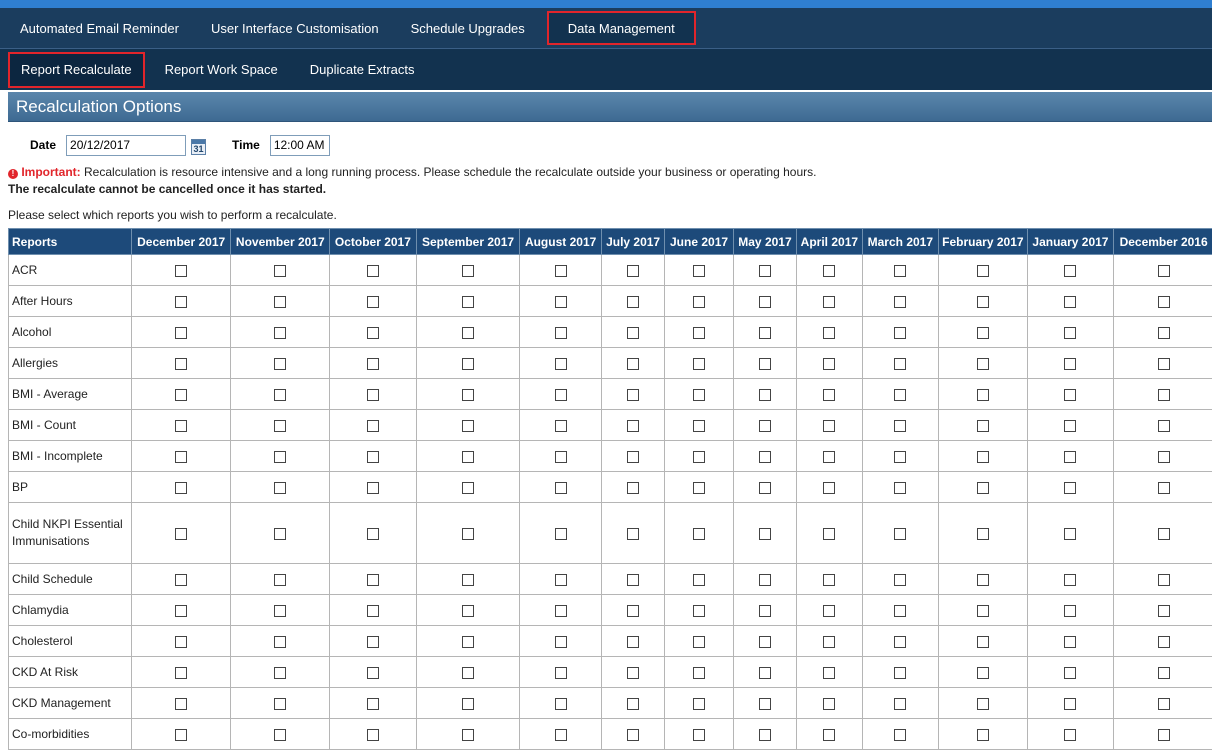 The width and height of the screenshot is (1212, 752). I want to click on tab-data-management: Data Management, so click(621, 28).